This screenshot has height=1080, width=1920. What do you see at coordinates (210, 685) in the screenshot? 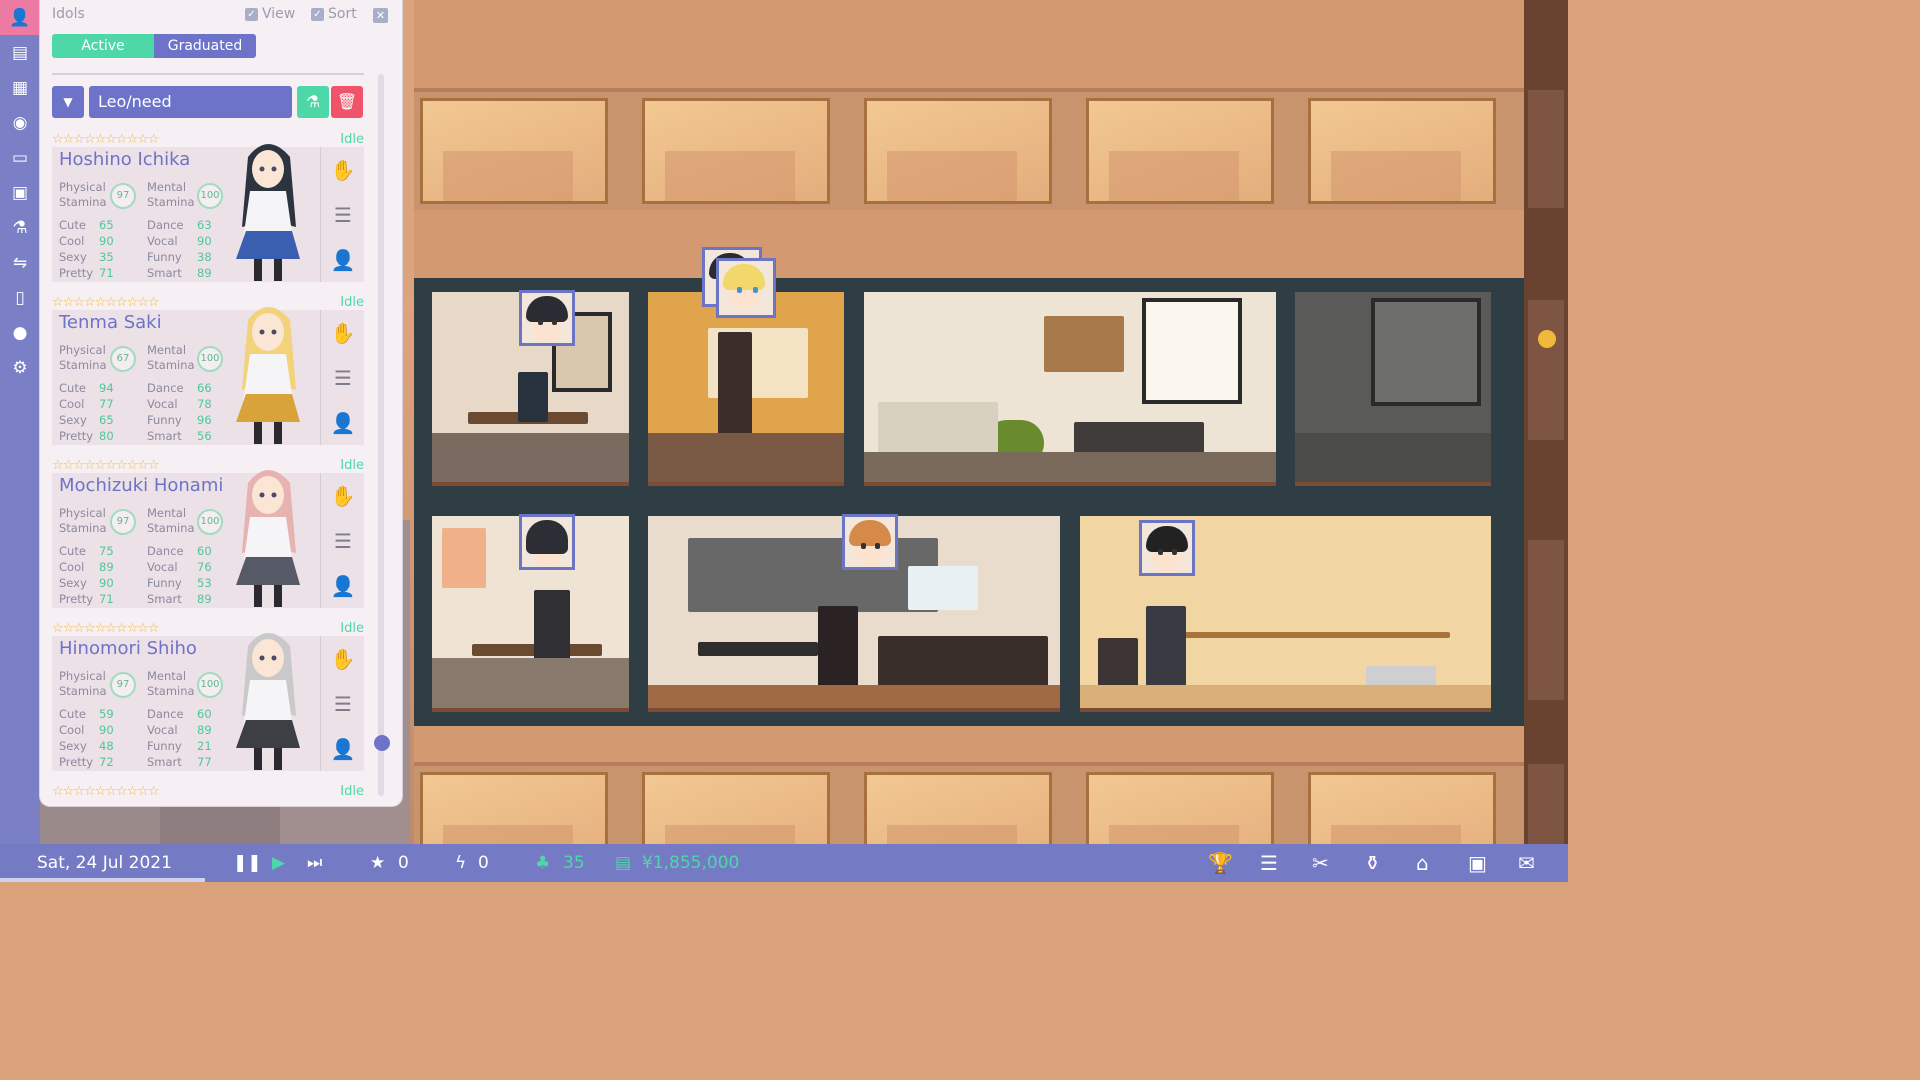
I see `mental-stamina-value: 100` at bounding box center [210, 685].